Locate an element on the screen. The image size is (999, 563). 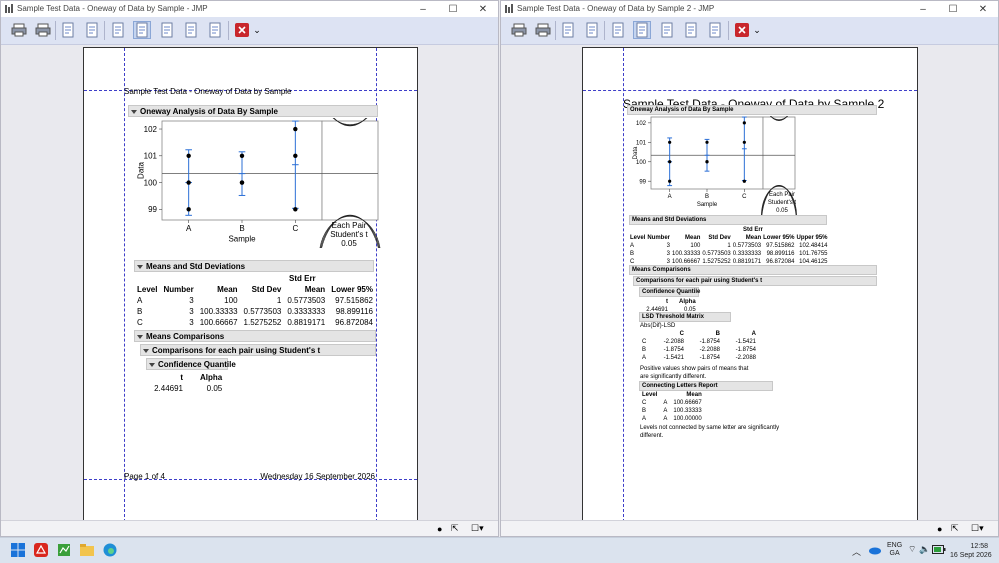
start-icon is located at coordinates (18, 550).